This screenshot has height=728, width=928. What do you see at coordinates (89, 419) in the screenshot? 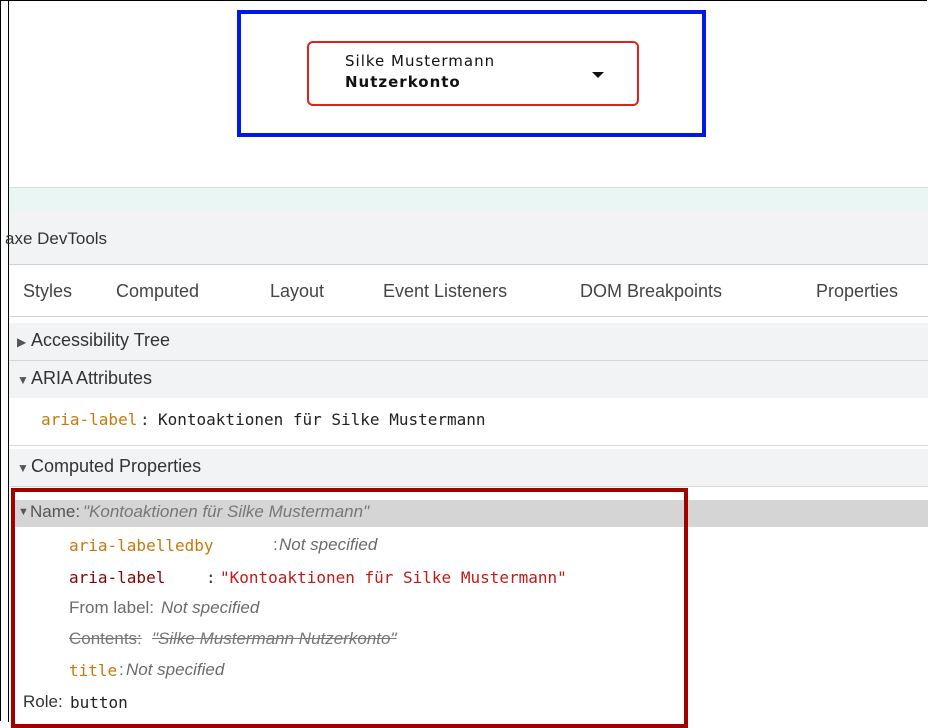
I see `aria-attr-name: aria-label` at bounding box center [89, 419].